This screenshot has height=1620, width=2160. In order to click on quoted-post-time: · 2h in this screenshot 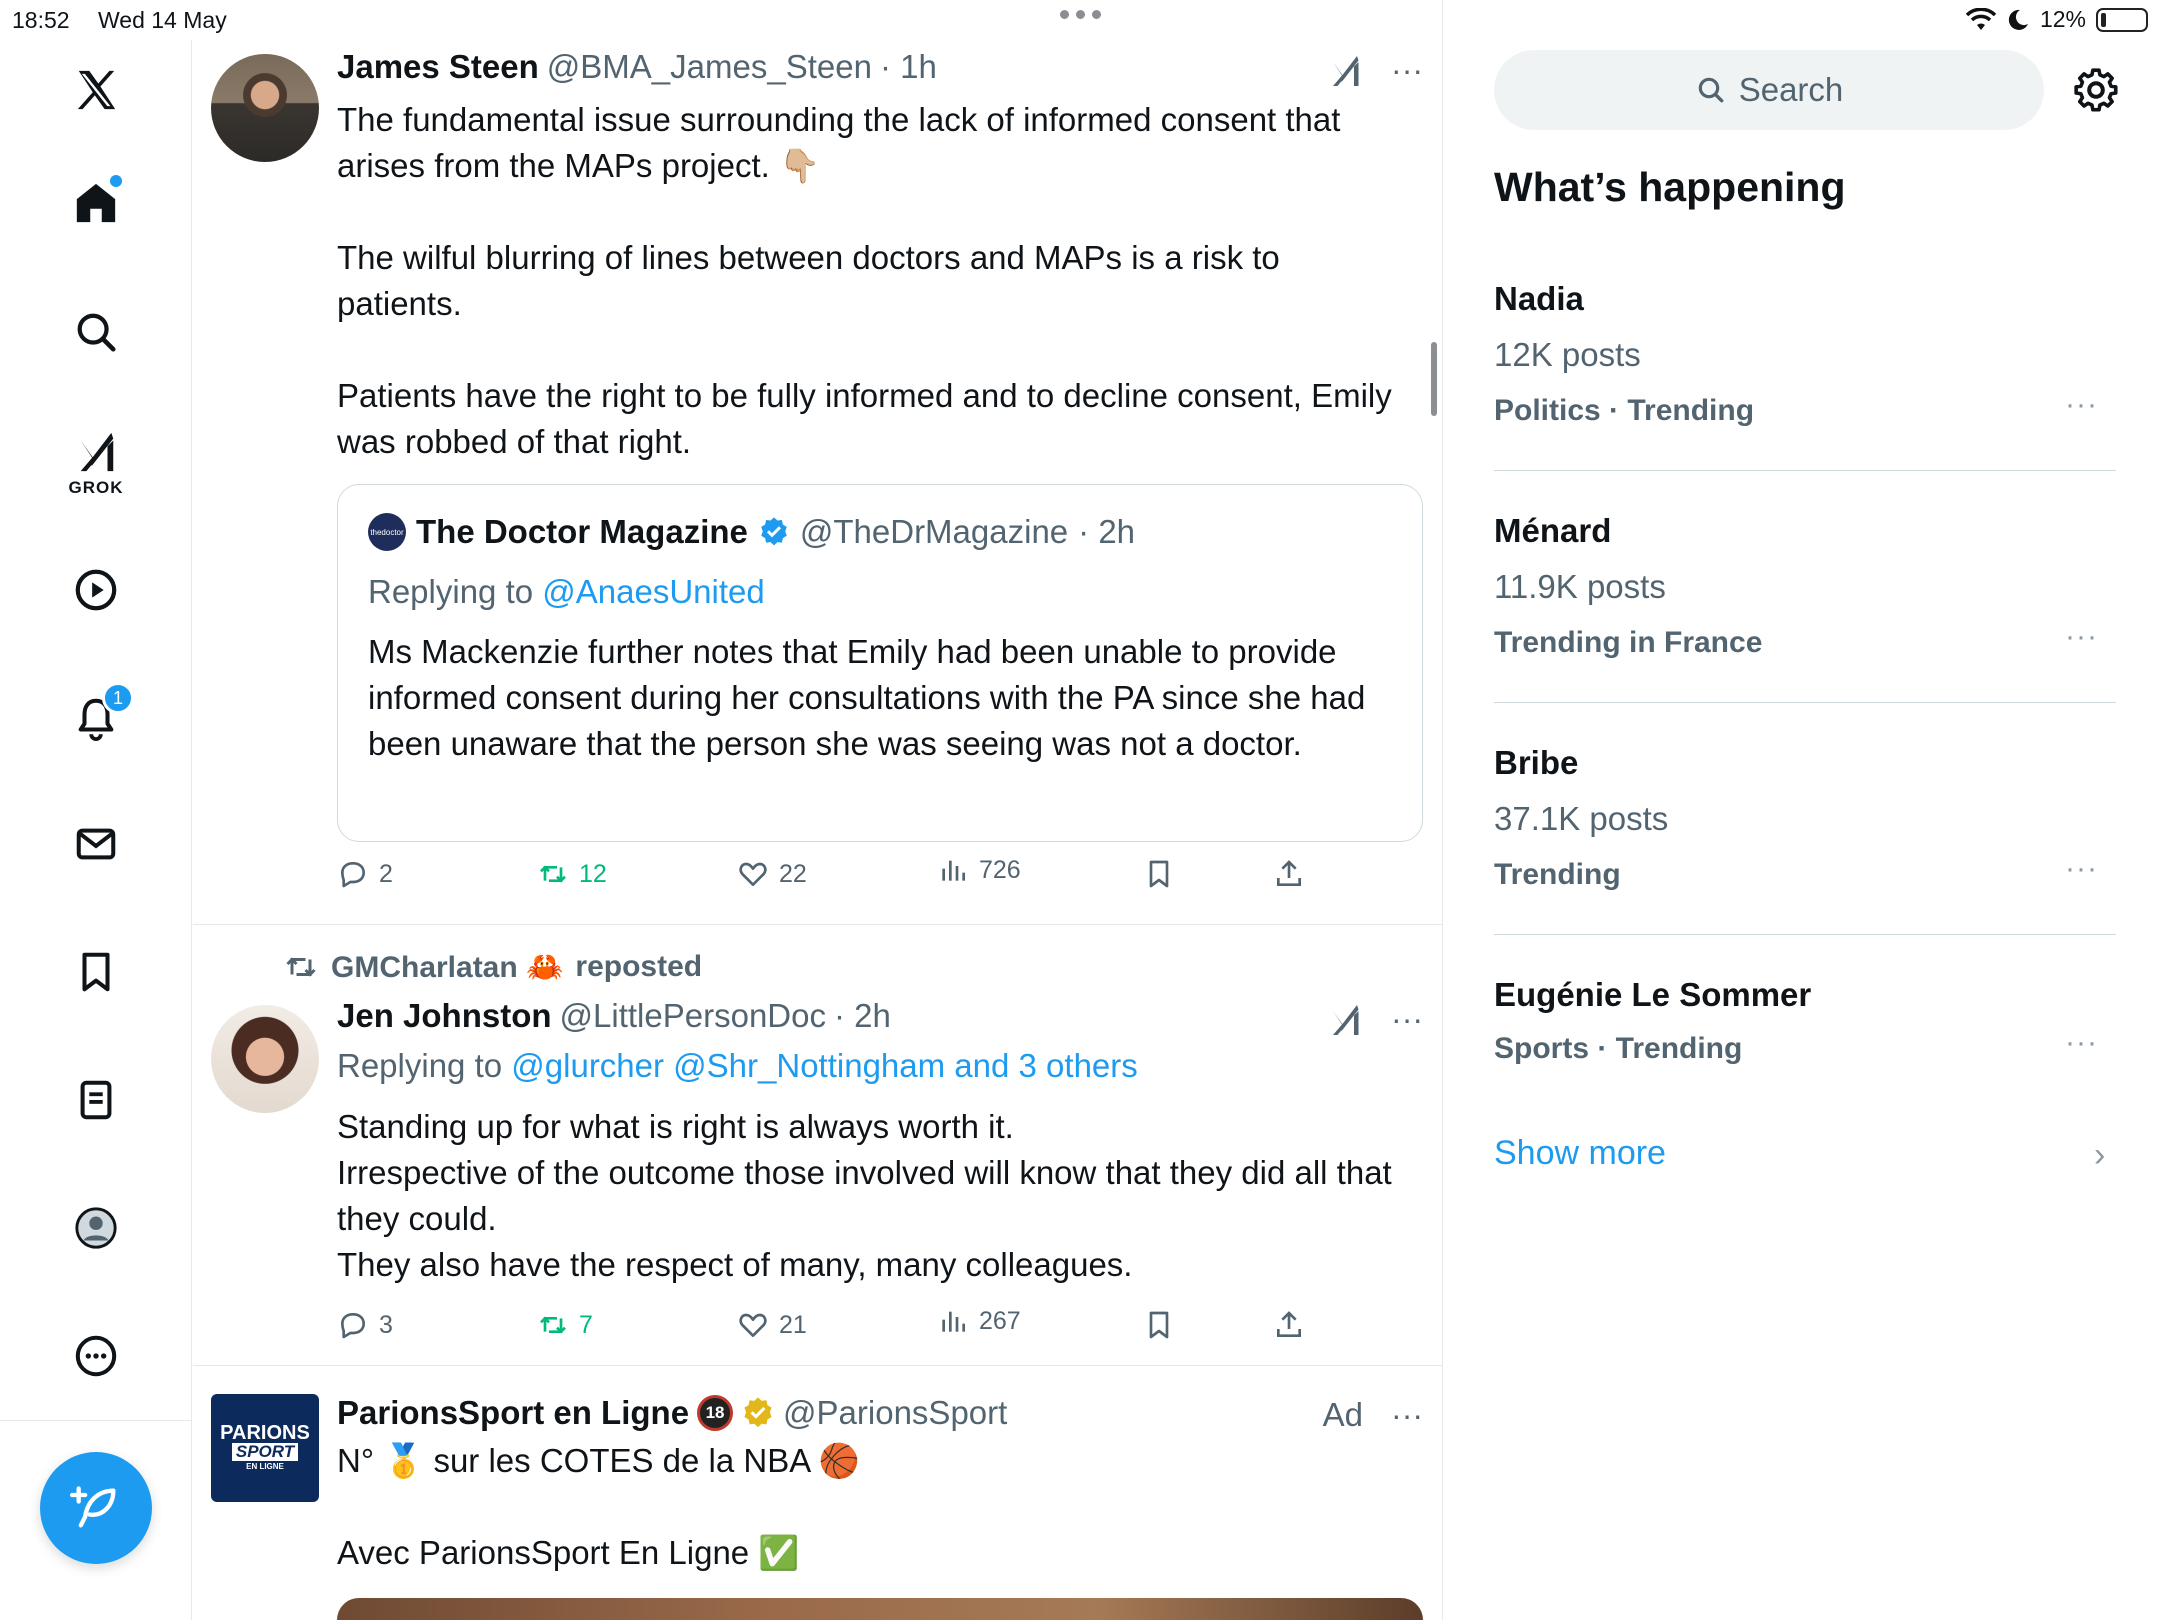, I will do `click(1106, 532)`.